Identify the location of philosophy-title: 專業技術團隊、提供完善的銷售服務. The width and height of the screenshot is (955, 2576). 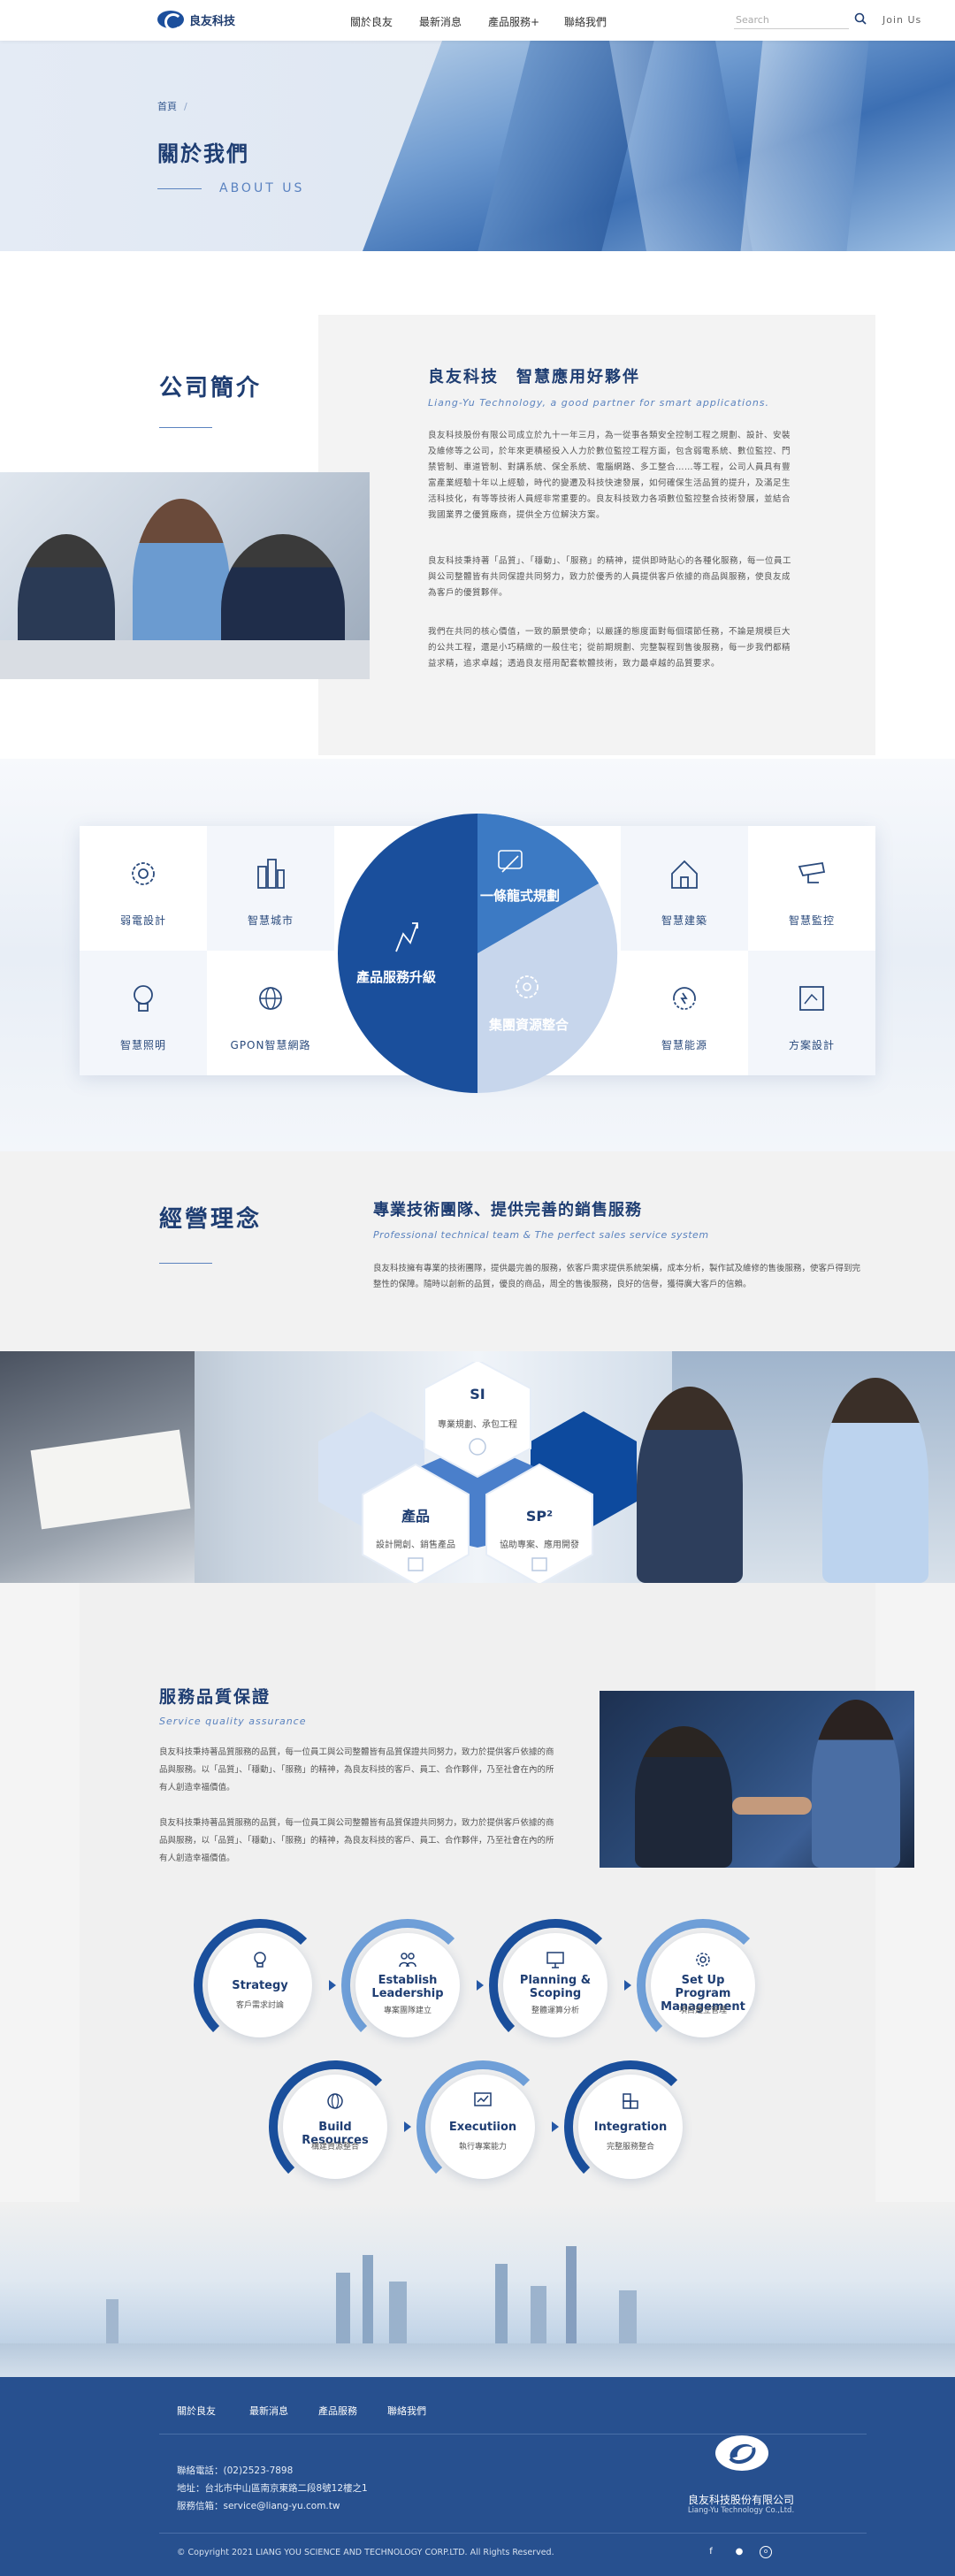
(507, 1210).